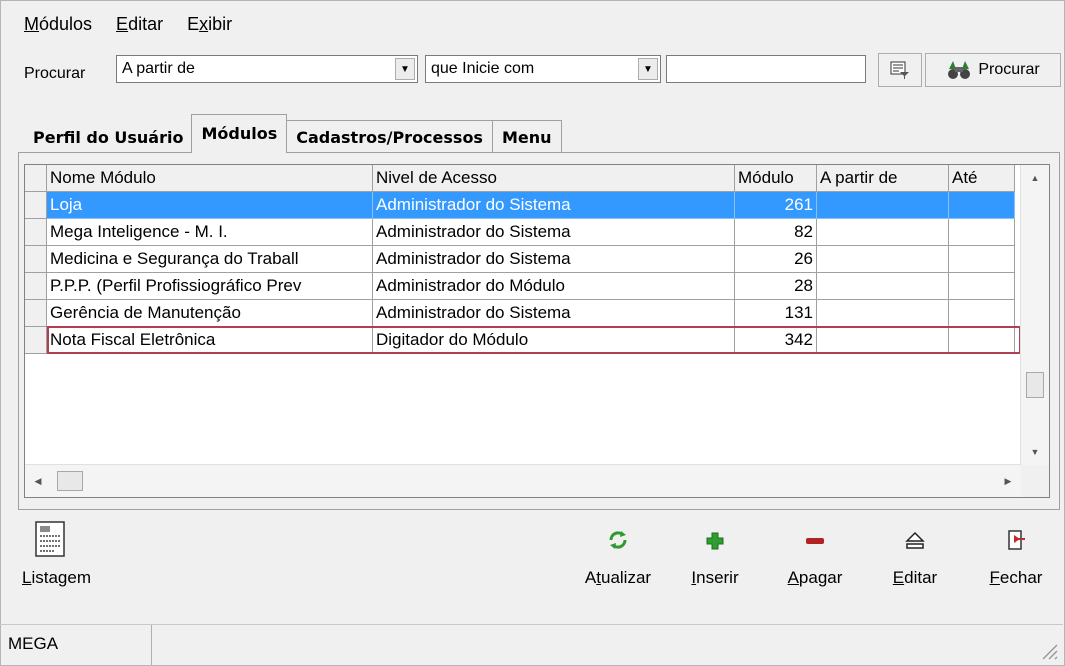 This screenshot has height=666, width=1065. What do you see at coordinates (526, 136) in the screenshot?
I see `tab-menu: Menu` at bounding box center [526, 136].